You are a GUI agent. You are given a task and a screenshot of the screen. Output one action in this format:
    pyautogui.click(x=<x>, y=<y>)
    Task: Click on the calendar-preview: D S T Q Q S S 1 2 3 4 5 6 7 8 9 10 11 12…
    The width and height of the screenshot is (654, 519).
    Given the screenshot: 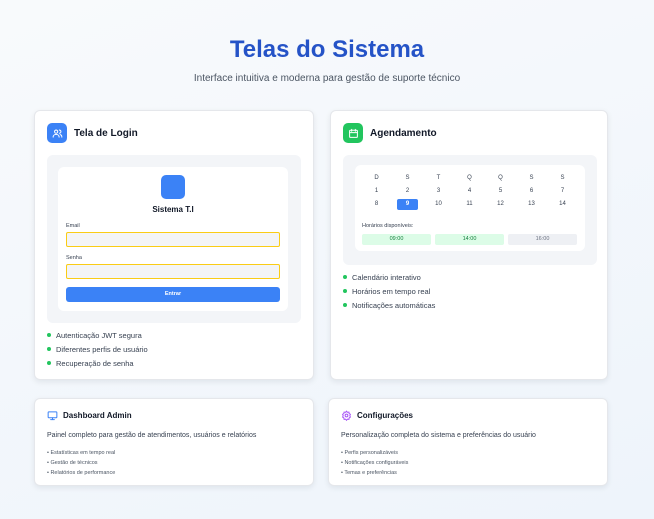 What is the action you would take?
    pyautogui.click(x=470, y=210)
    